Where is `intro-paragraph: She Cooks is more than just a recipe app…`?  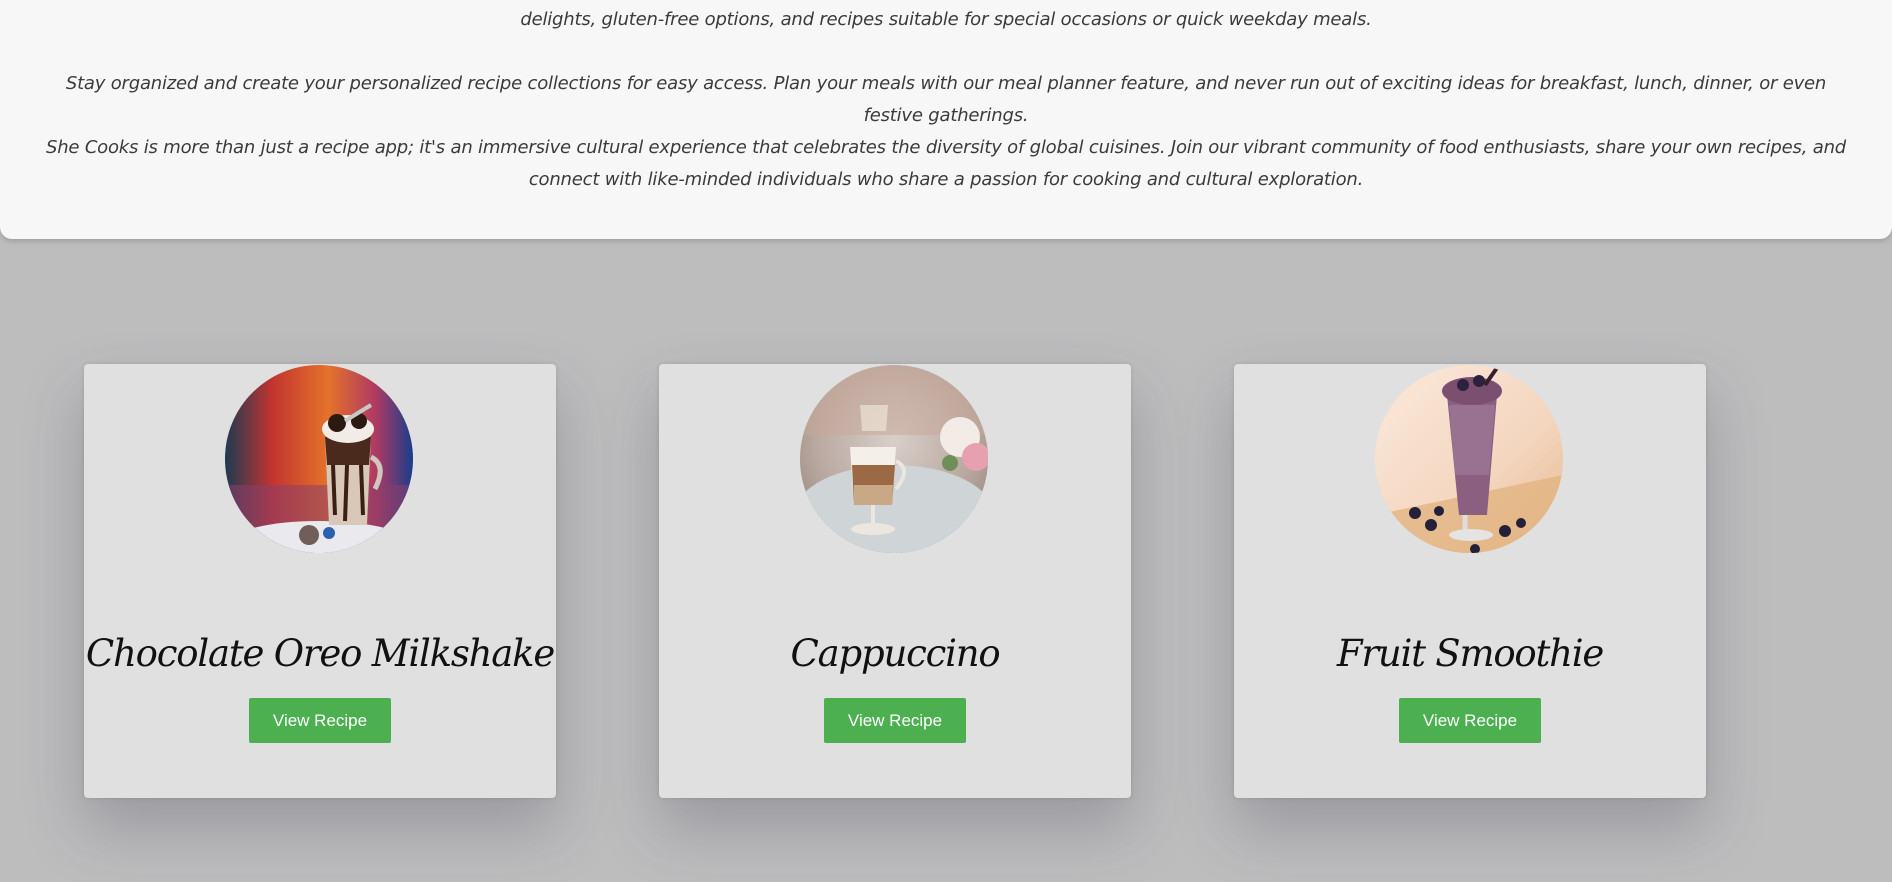
intro-paragraph: She Cooks is more than just a recipe app… is located at coordinates (946, 163).